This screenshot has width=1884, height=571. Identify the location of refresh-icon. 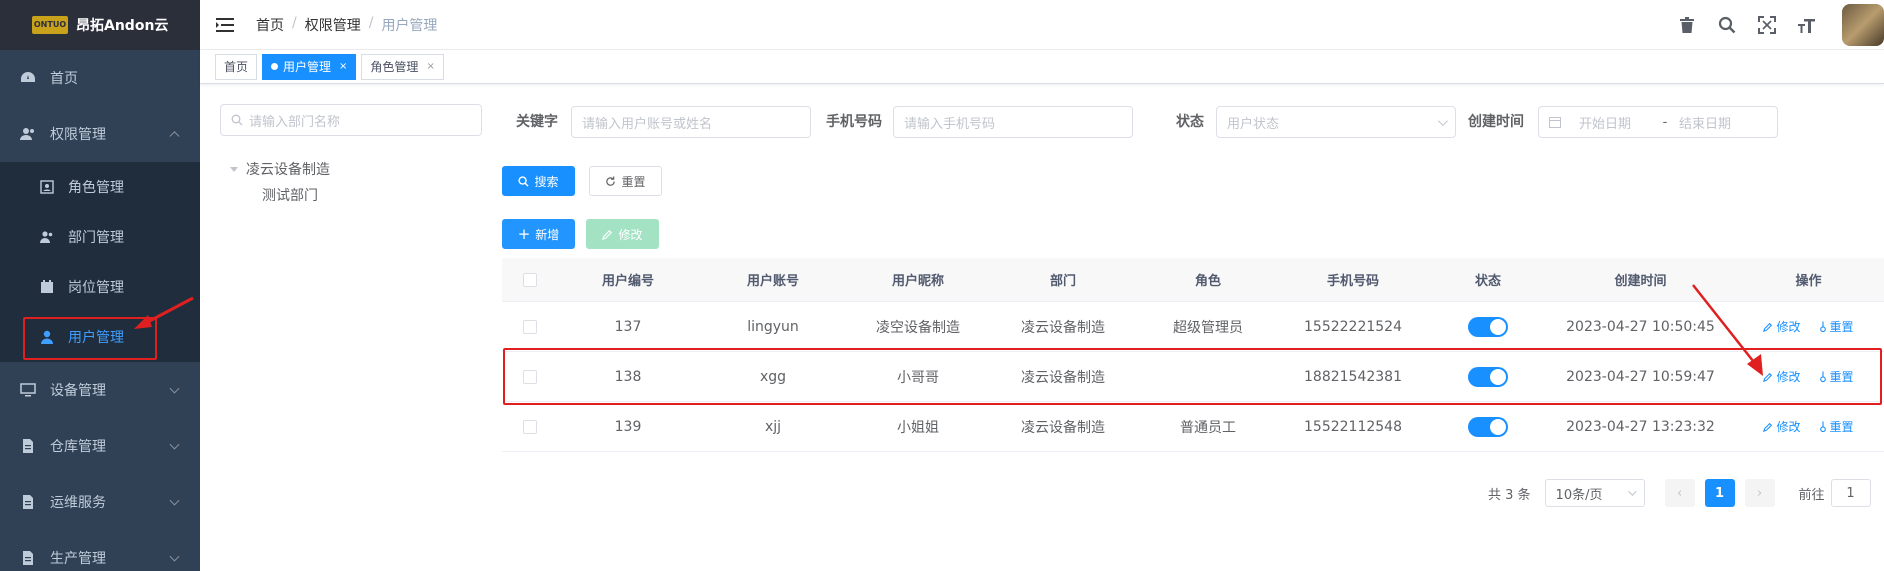
(611, 180).